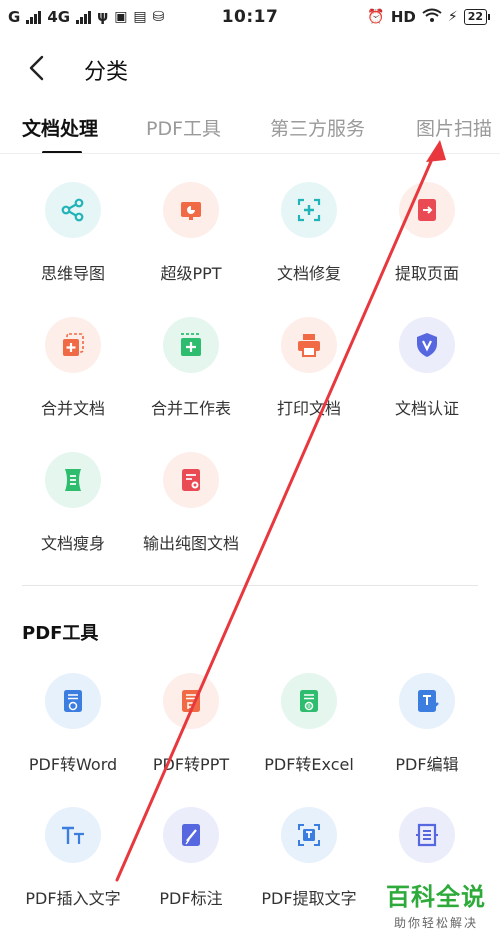 The image size is (500, 941). Describe the element at coordinates (191, 273) in the screenshot. I see `tool-label: 超级PPT` at that location.